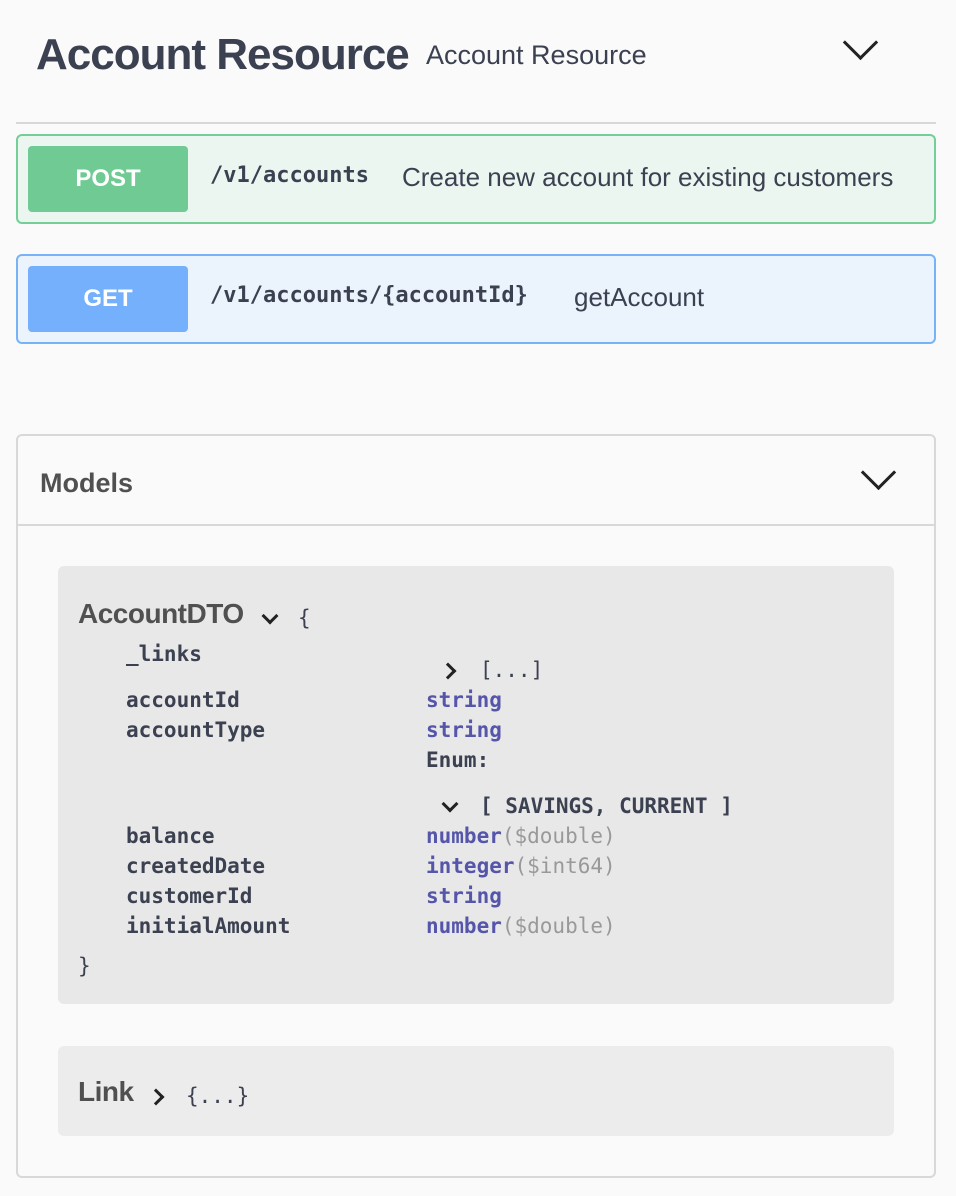 Image resolution: width=956 pixels, height=1196 pixels. Describe the element at coordinates (458, 760) in the screenshot. I see `enum-label: Enum:` at that location.